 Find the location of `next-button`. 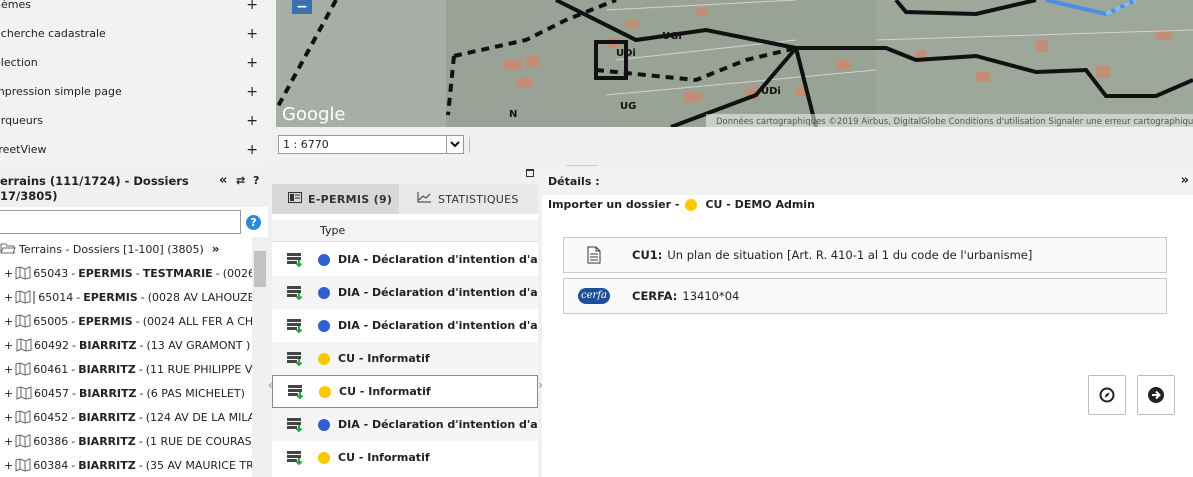

next-button is located at coordinates (1156, 395).